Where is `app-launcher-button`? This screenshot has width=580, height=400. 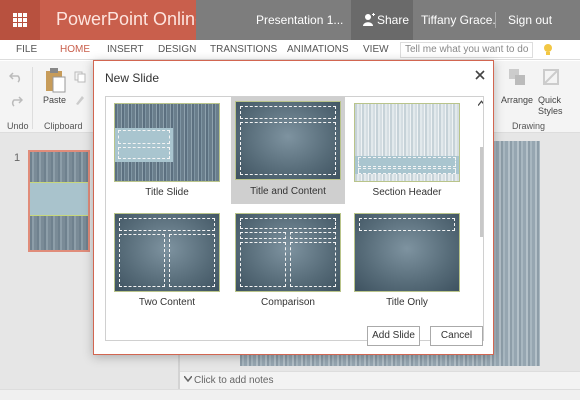 app-launcher-button is located at coordinates (20, 20).